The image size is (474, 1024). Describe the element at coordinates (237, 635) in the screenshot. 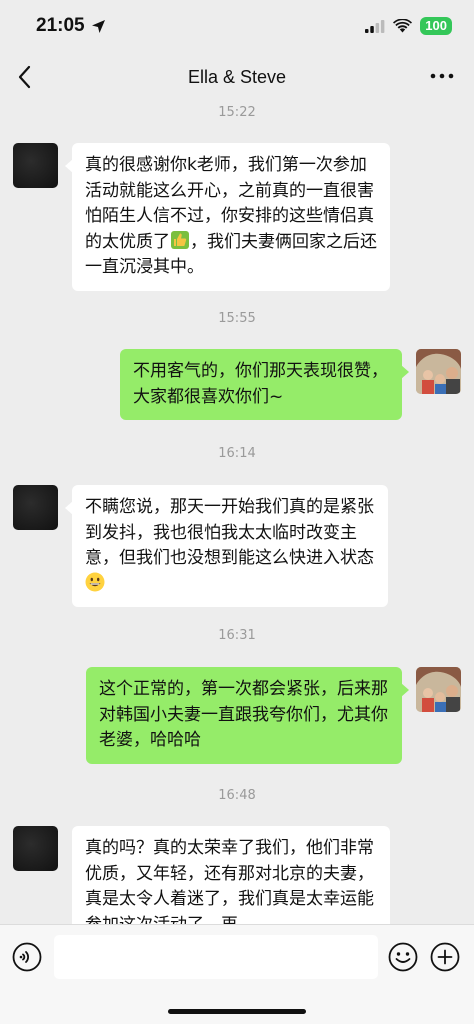

I see `timestamp: 16:31` at that location.